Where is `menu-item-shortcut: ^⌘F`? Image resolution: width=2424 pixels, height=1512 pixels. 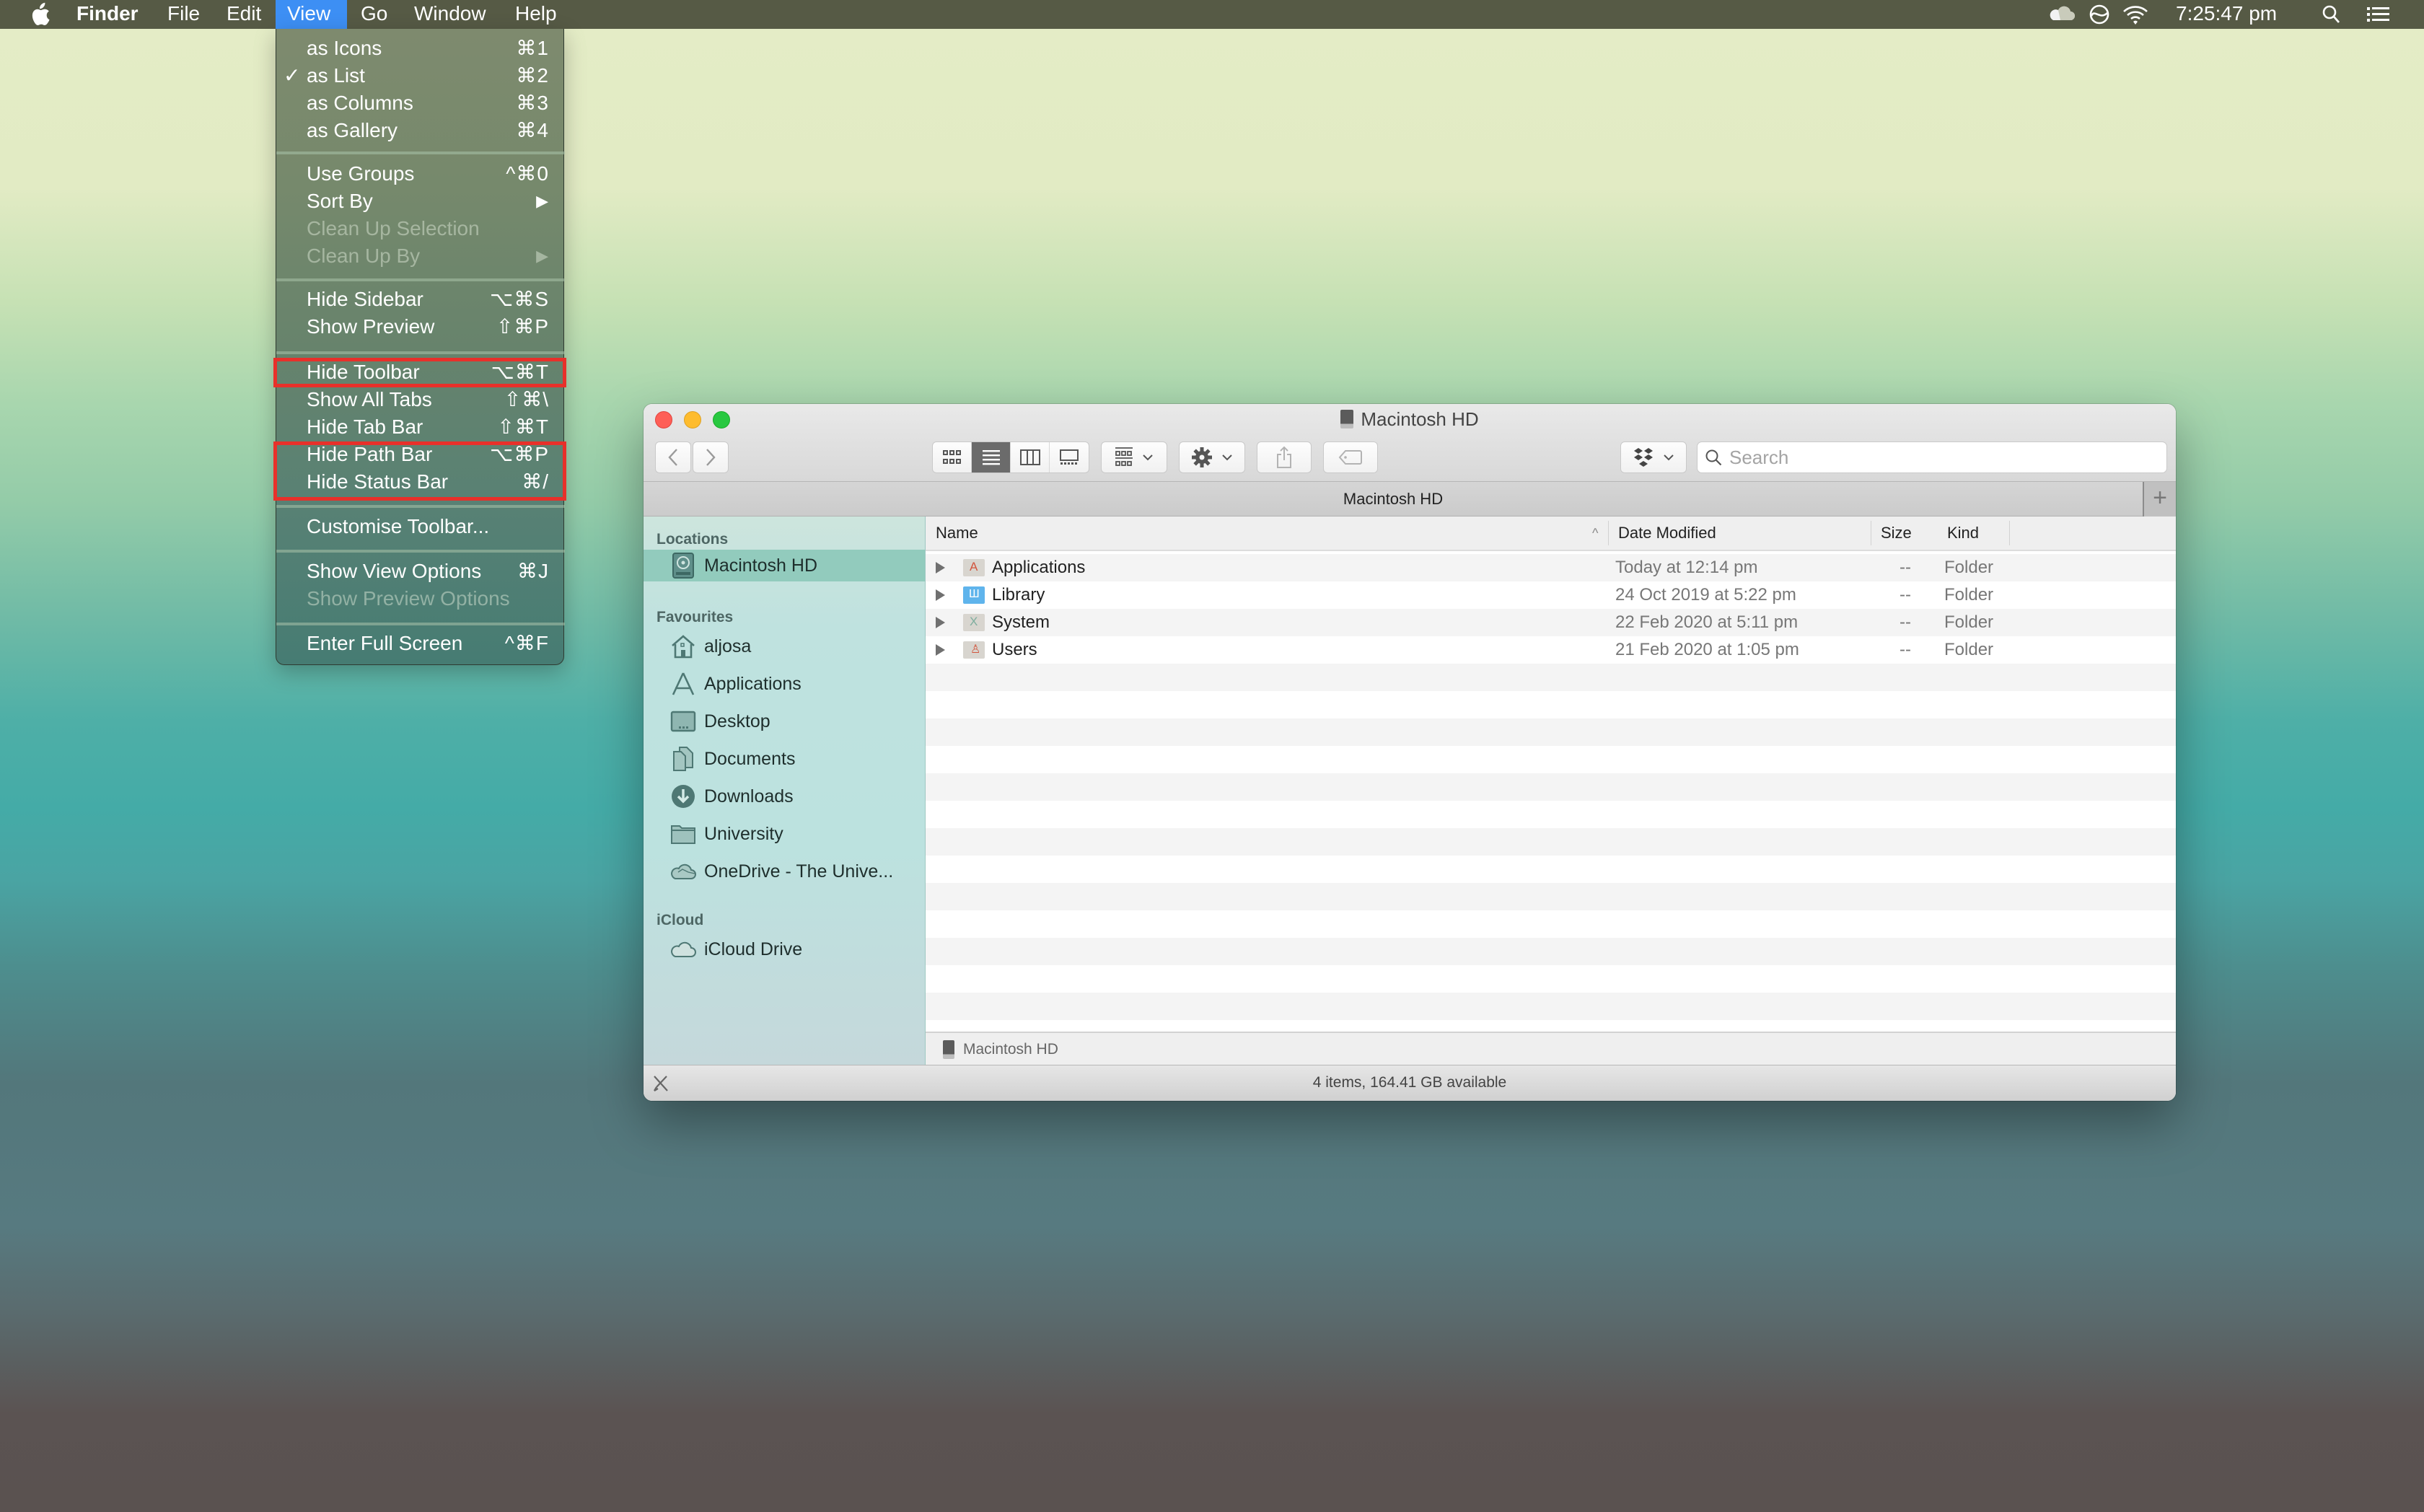
menu-item-shortcut: ^⌘F is located at coordinates (526, 643).